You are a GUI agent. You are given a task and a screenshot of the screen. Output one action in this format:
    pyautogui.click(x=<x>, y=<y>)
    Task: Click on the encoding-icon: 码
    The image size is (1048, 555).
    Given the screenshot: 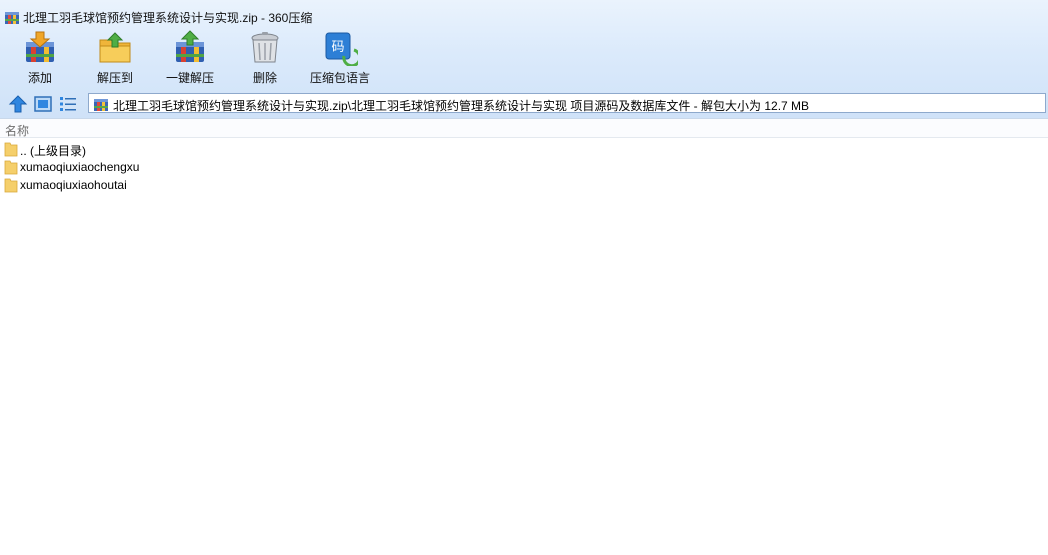 What is the action you would take?
    pyautogui.click(x=341, y=49)
    